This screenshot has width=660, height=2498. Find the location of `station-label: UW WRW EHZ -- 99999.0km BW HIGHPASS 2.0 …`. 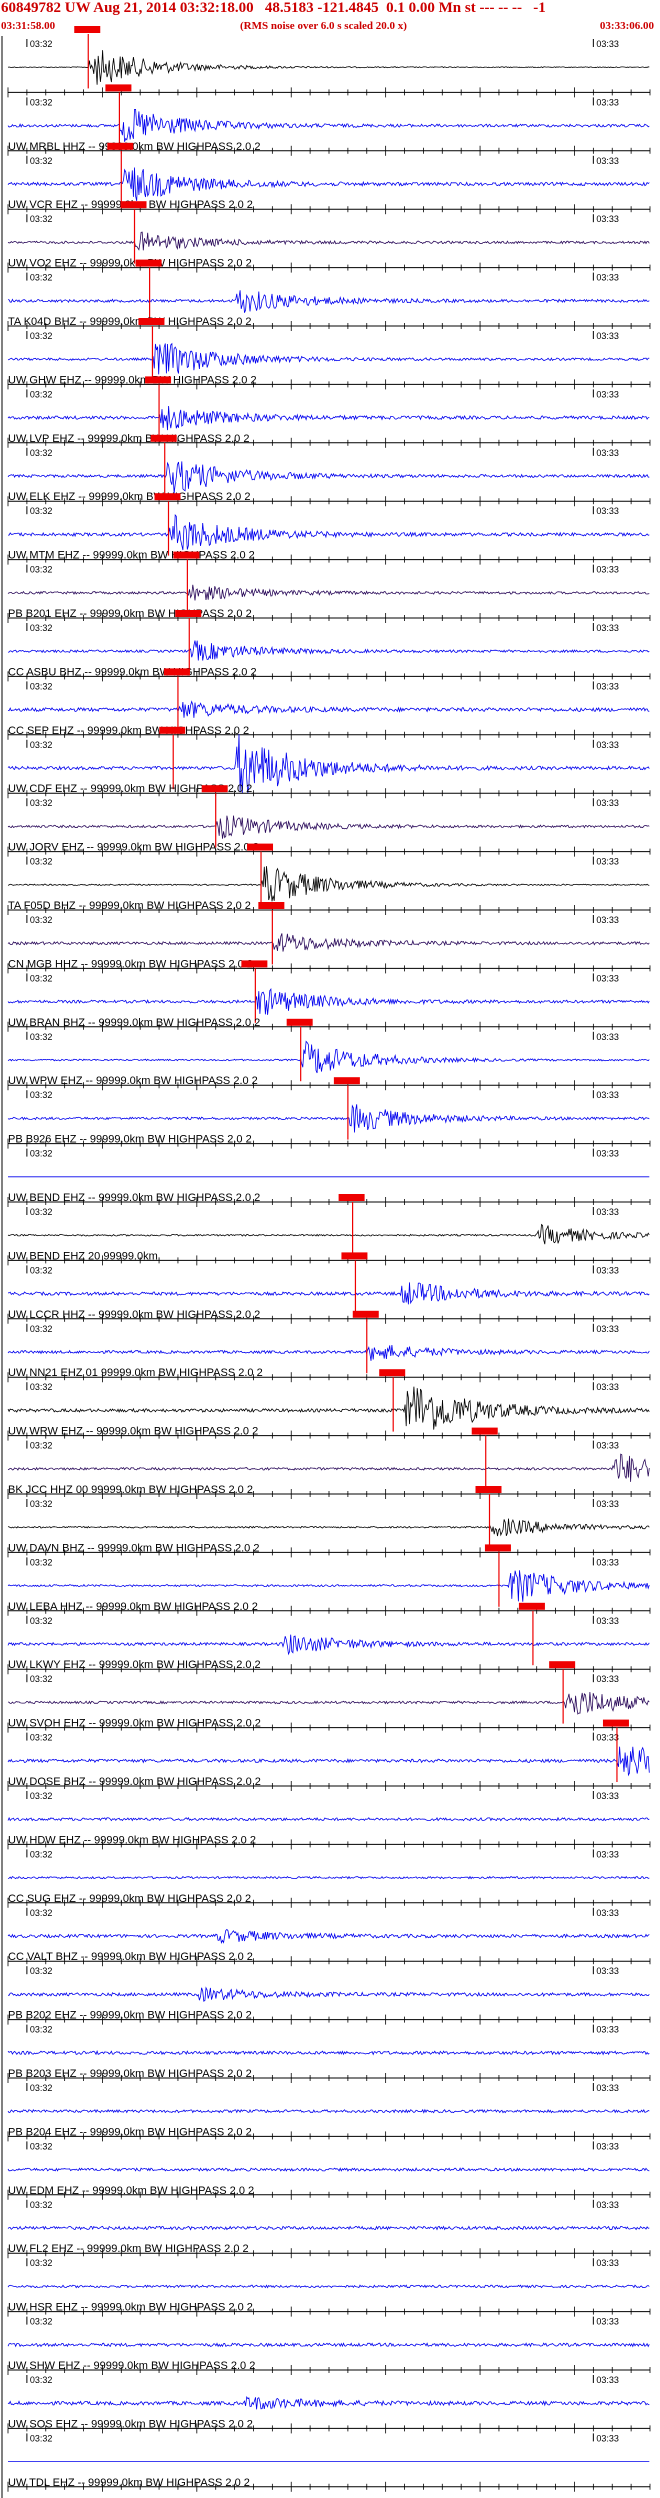

station-label: UW WRW EHZ -- 99999.0km BW HIGHPASS 2.0 … is located at coordinates (133, 1432).